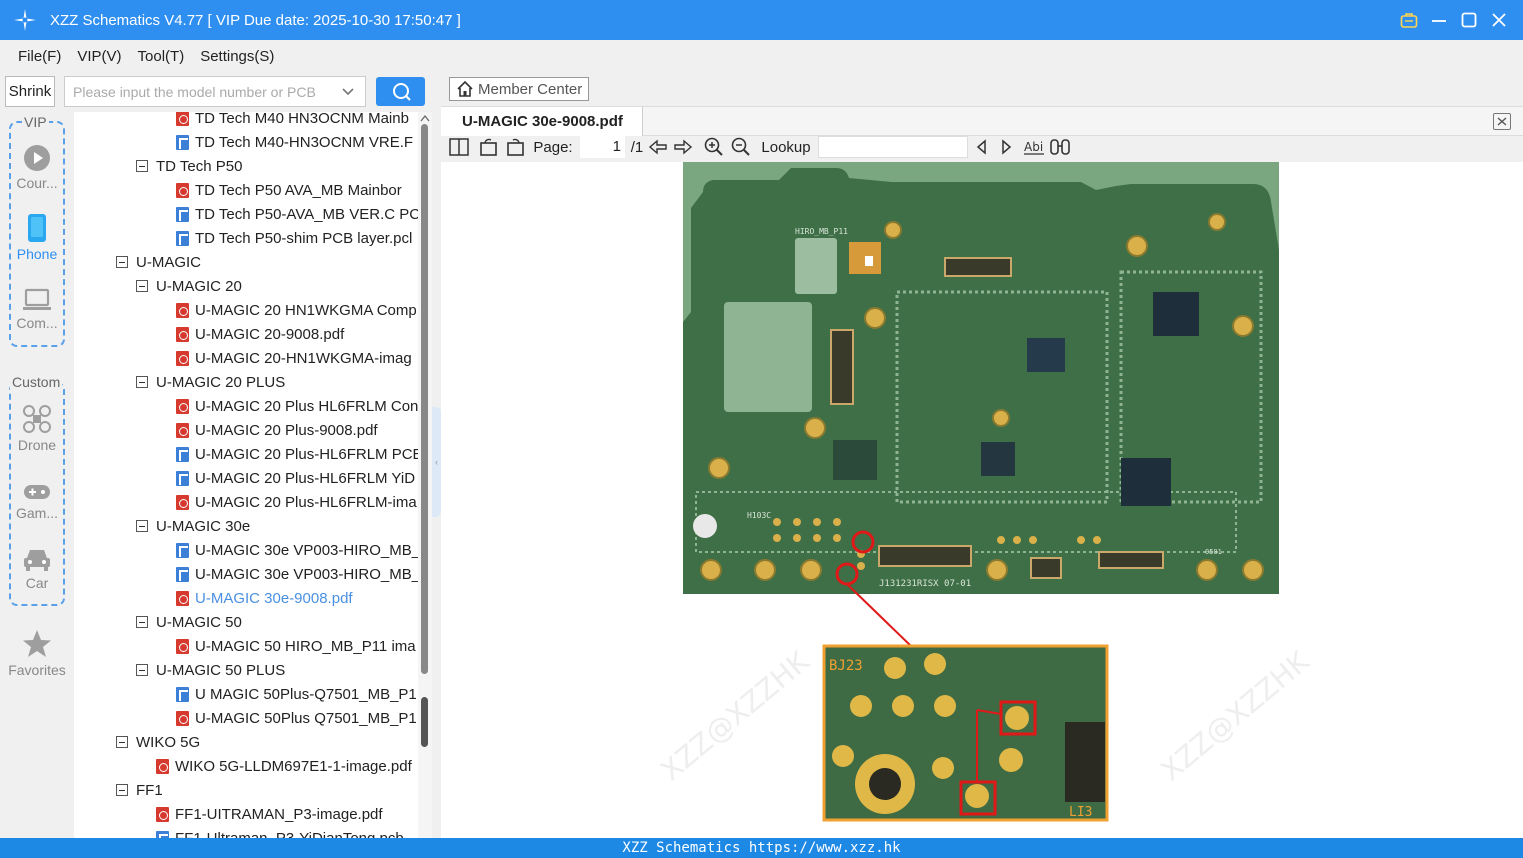  Describe the element at coordinates (1007, 147) in the screenshot. I see `find-next-icon` at that location.